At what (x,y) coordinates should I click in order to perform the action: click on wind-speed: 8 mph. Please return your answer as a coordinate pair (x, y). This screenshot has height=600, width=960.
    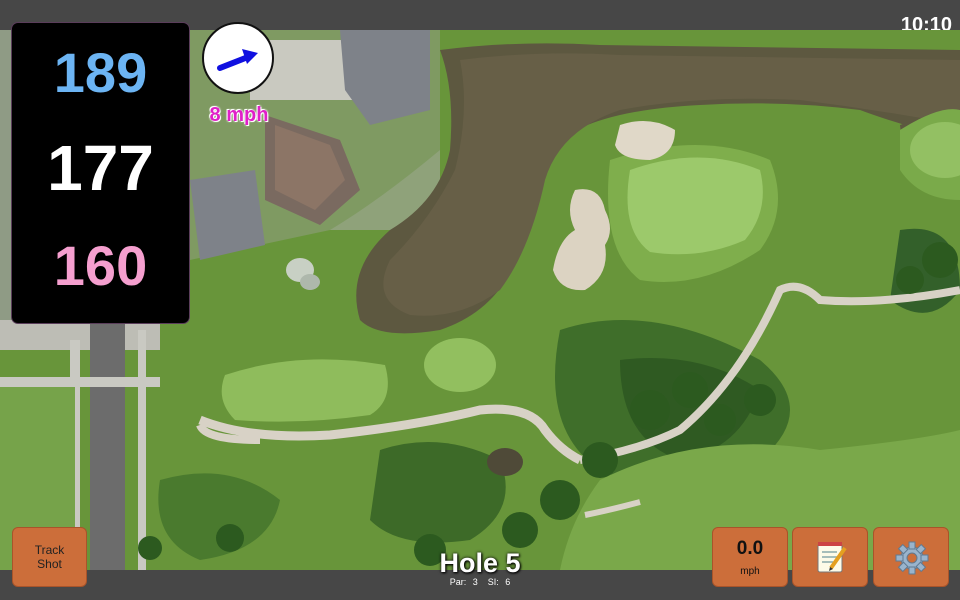
    Looking at the image, I should click on (239, 115).